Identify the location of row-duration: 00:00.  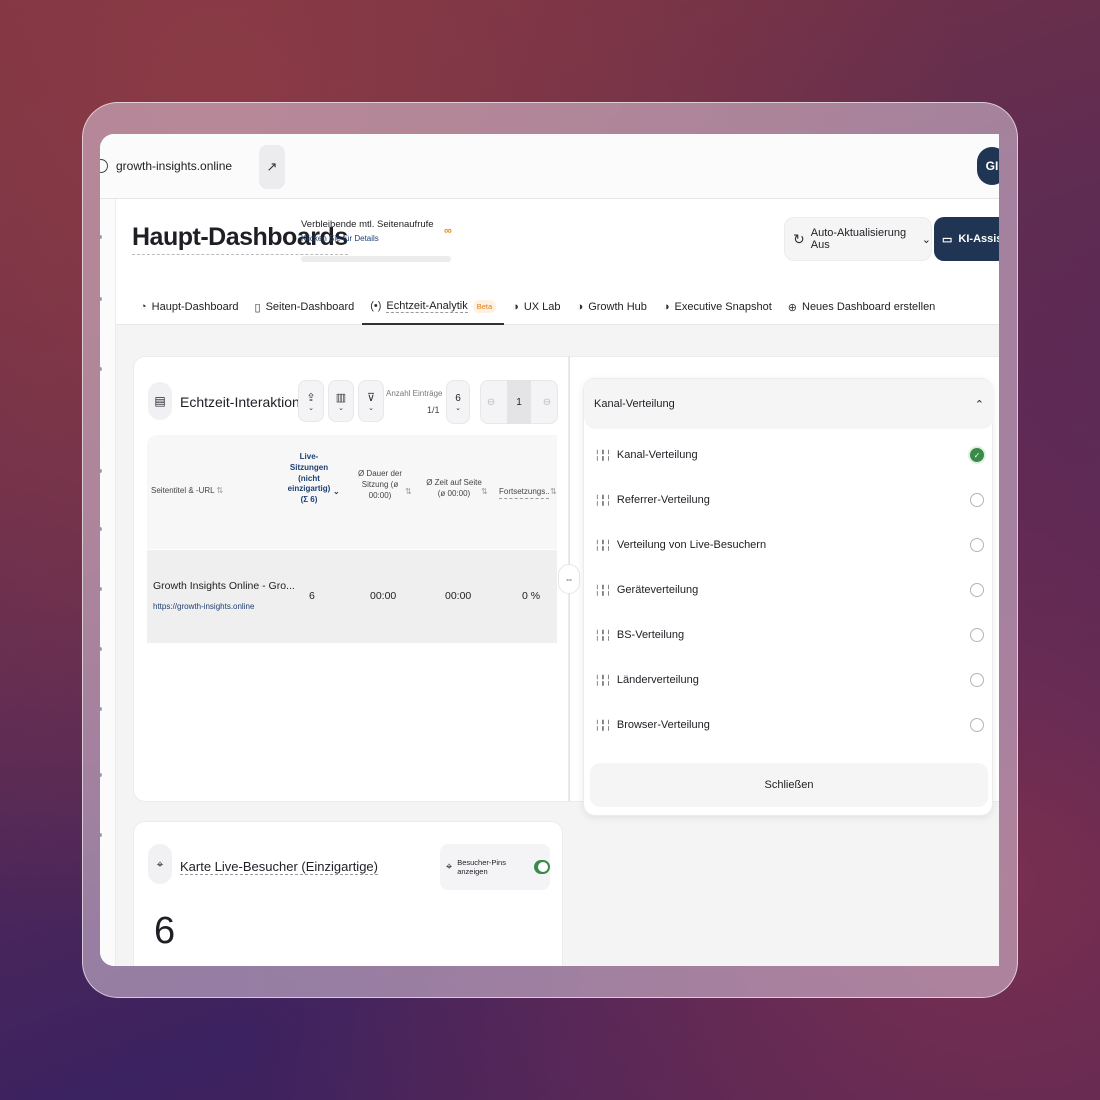
(383, 596).